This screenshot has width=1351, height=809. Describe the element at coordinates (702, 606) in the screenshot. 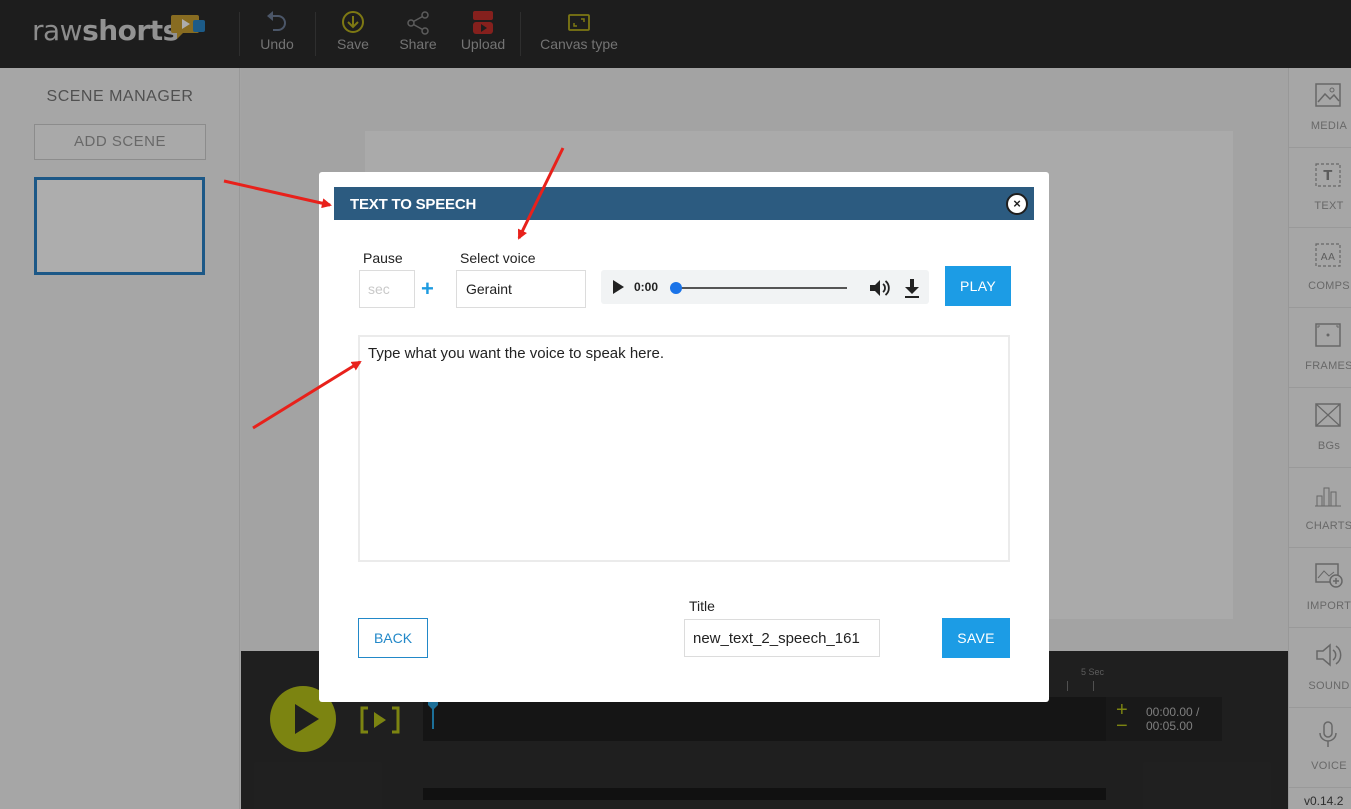

I see `title-label: Title` at that location.